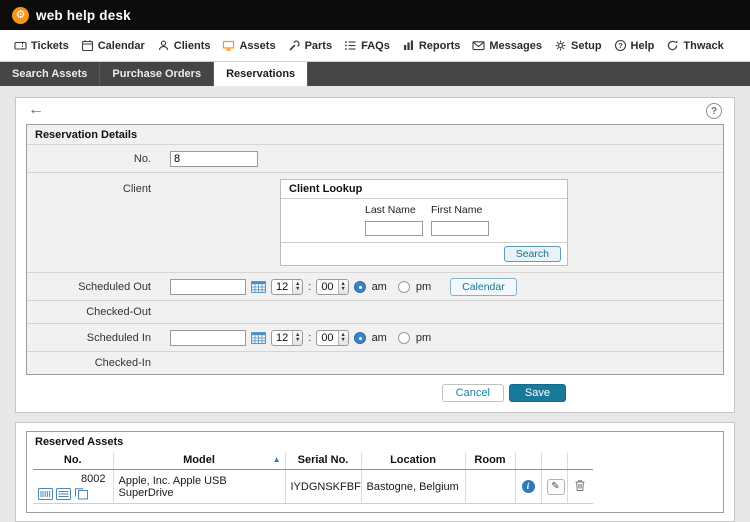 The image size is (750, 522). What do you see at coordinates (714, 111) in the screenshot?
I see `page-help-icon` at bounding box center [714, 111].